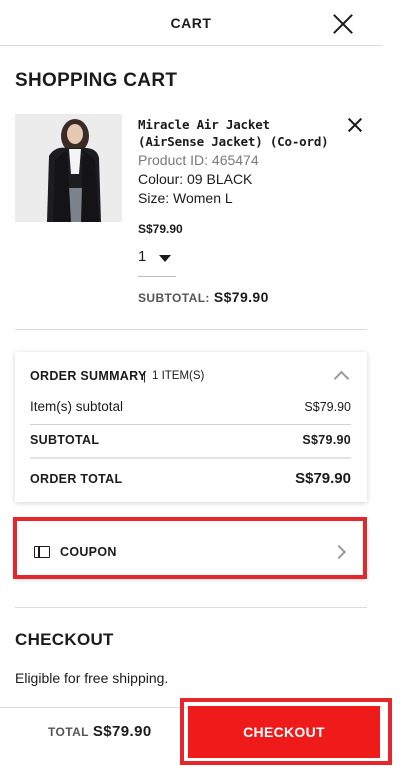  Describe the element at coordinates (42, 552) in the screenshot. I see `coupon-icon` at that location.